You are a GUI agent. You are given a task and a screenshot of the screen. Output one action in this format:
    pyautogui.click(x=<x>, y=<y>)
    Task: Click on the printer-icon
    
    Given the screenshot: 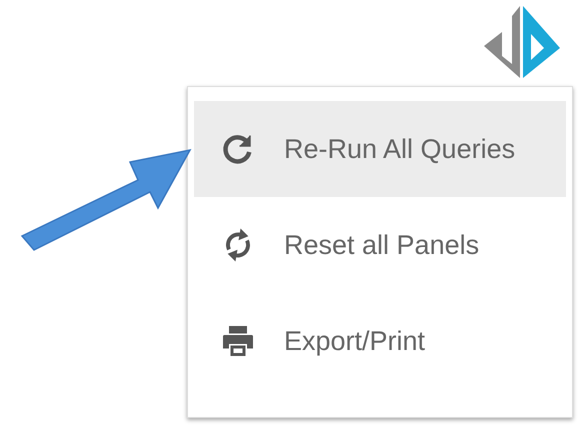 What is the action you would take?
    pyautogui.click(x=238, y=341)
    